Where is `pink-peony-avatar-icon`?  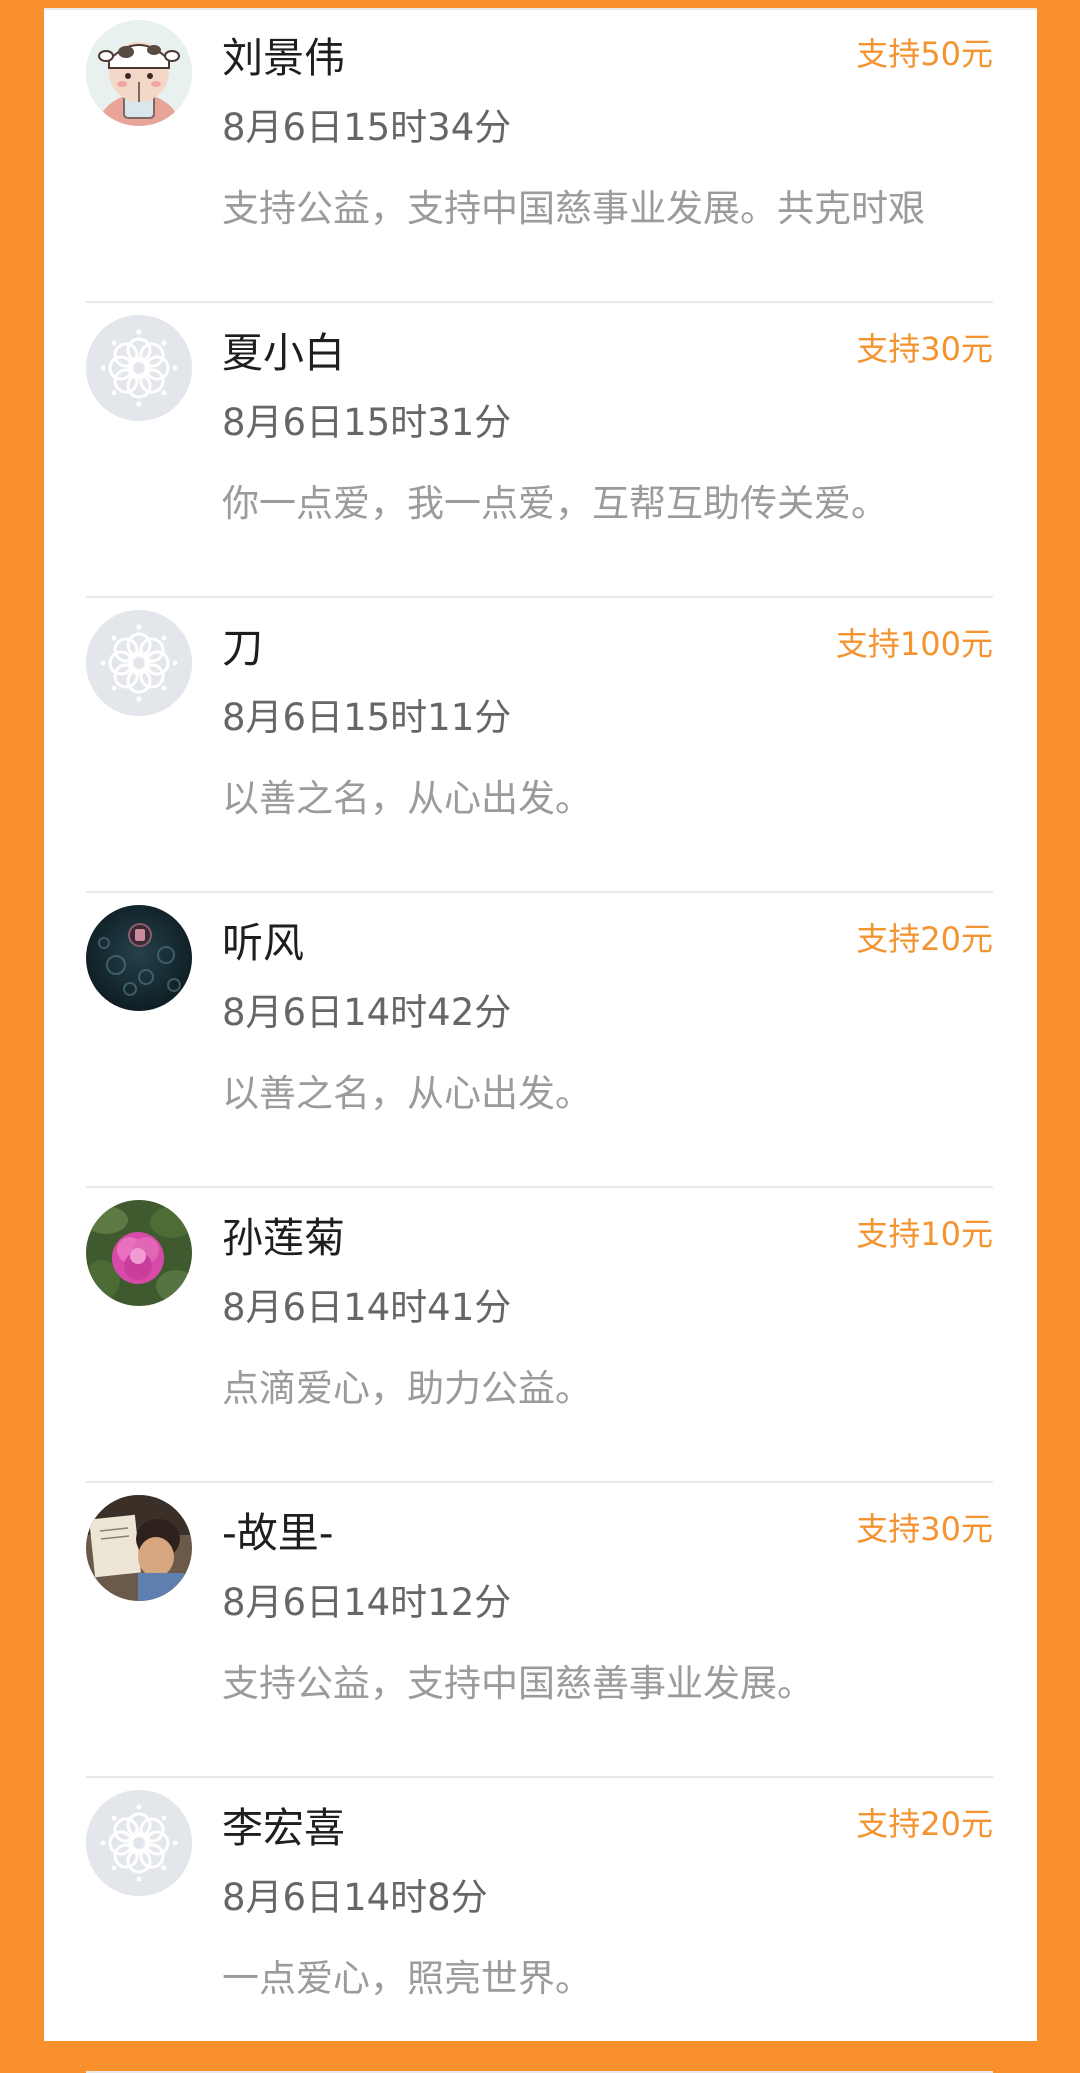
pink-peony-avatar-icon is located at coordinates (139, 1253).